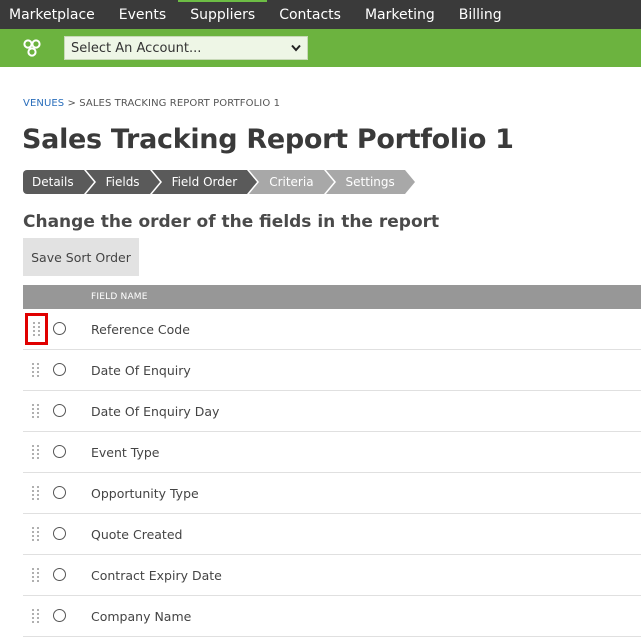 Image resolution: width=641 pixels, height=639 pixels. I want to click on breadcrumb-venues-link: VENUES, so click(43, 103).